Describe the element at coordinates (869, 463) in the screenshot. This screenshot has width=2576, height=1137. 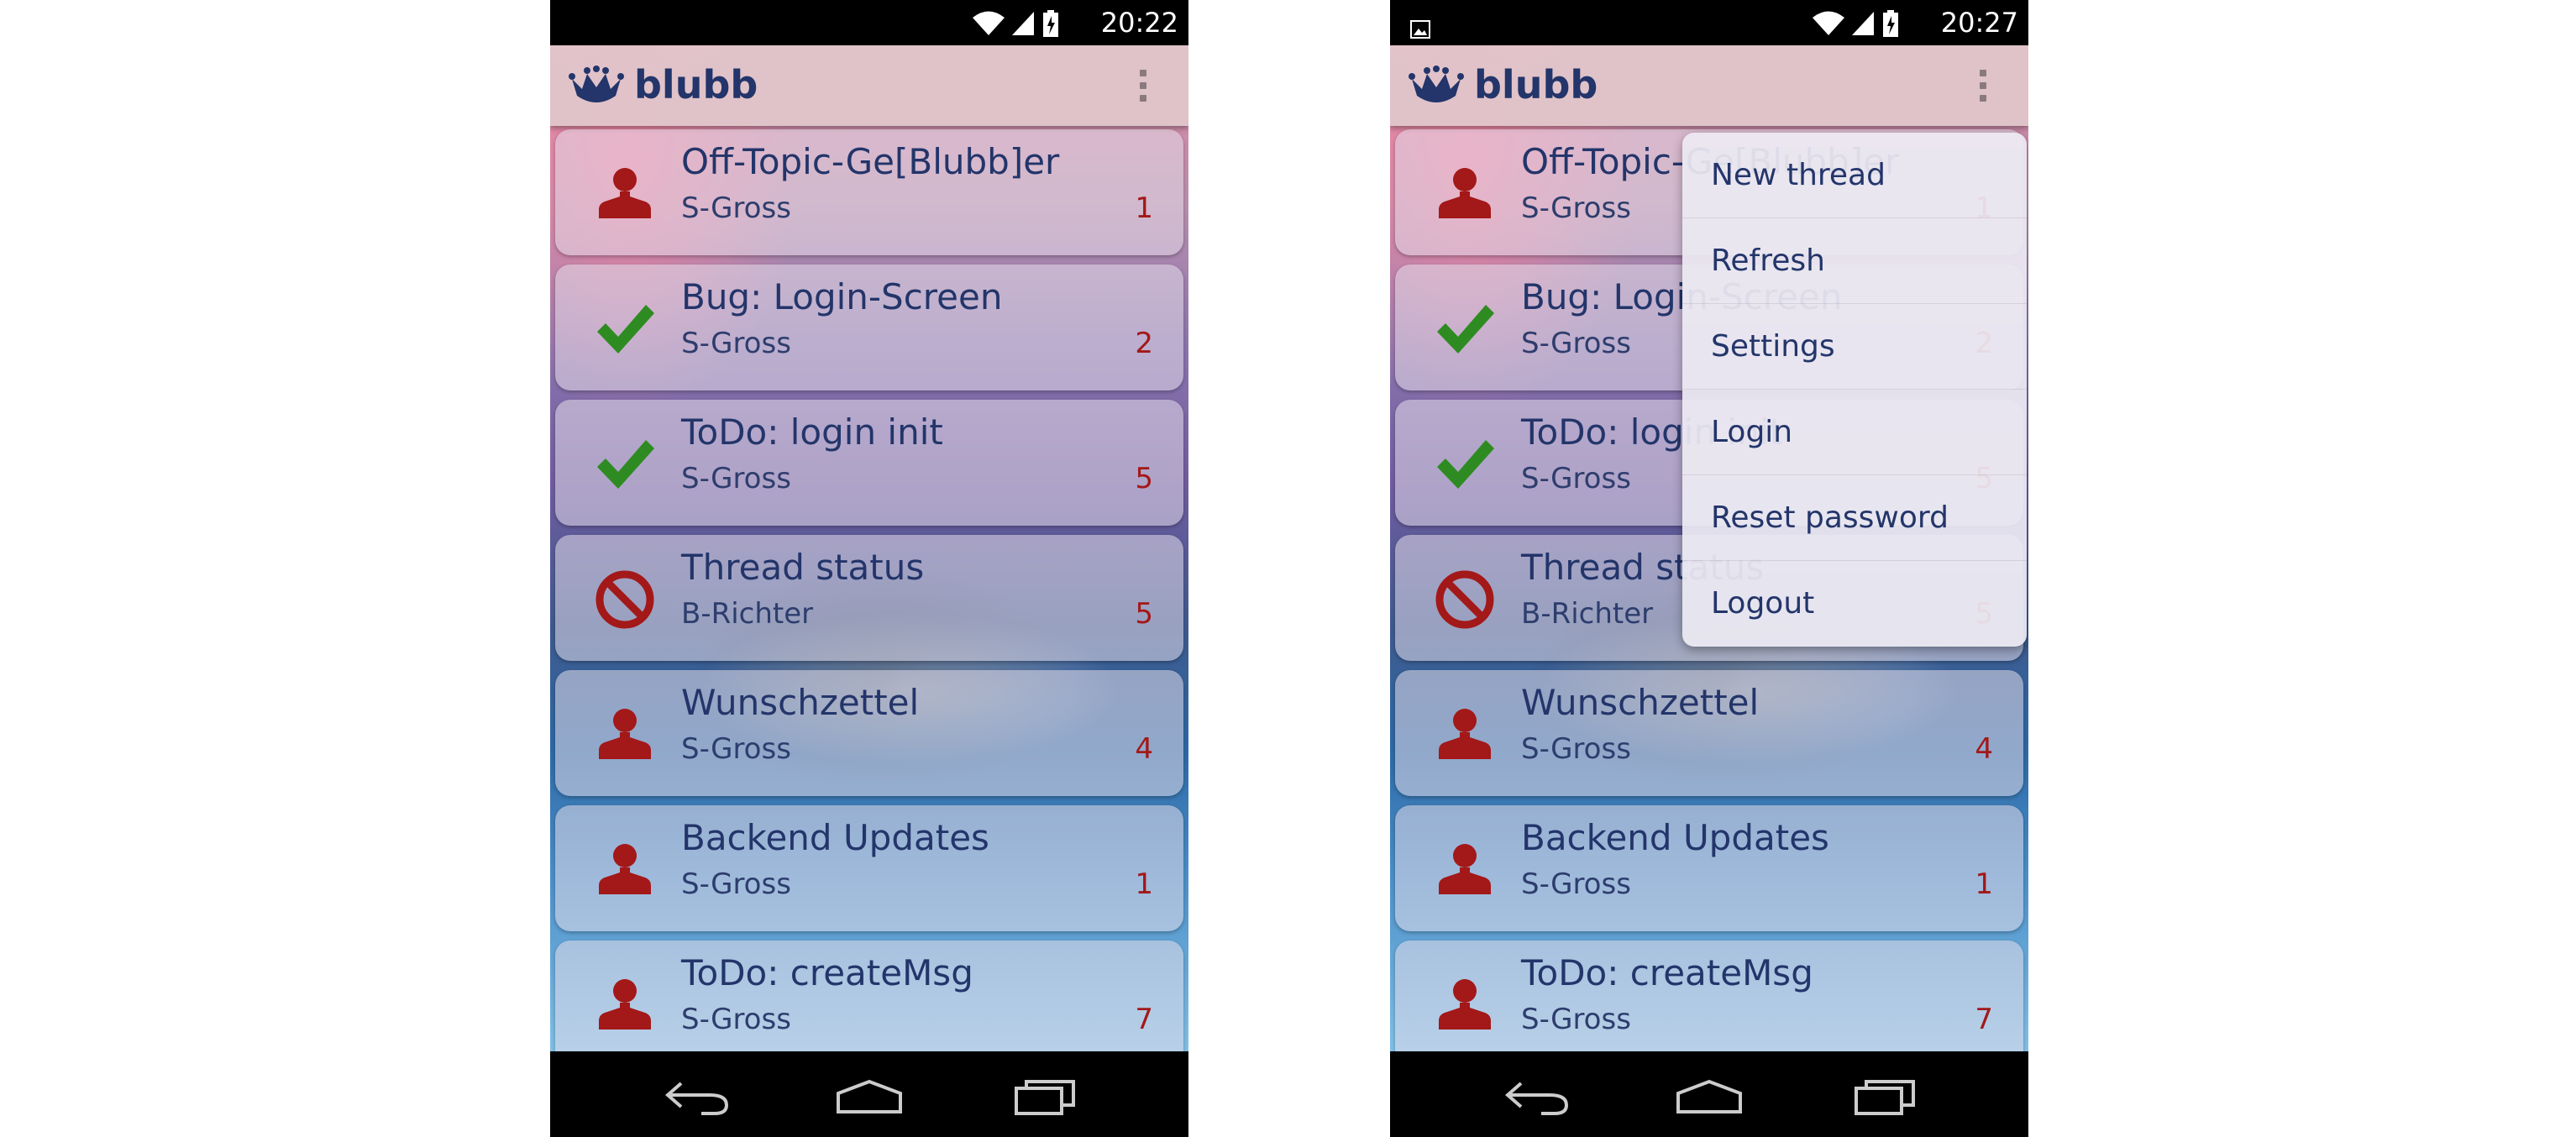
I see `thread-row: ToDo: login init S-Gross 5` at that location.